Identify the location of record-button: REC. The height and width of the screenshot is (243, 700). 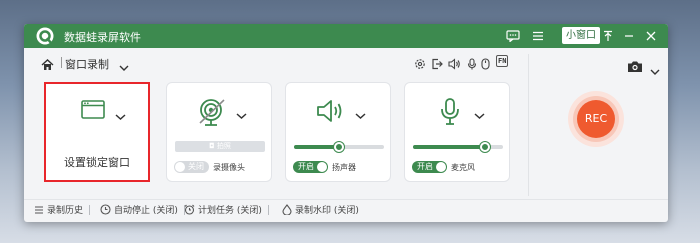
(596, 119).